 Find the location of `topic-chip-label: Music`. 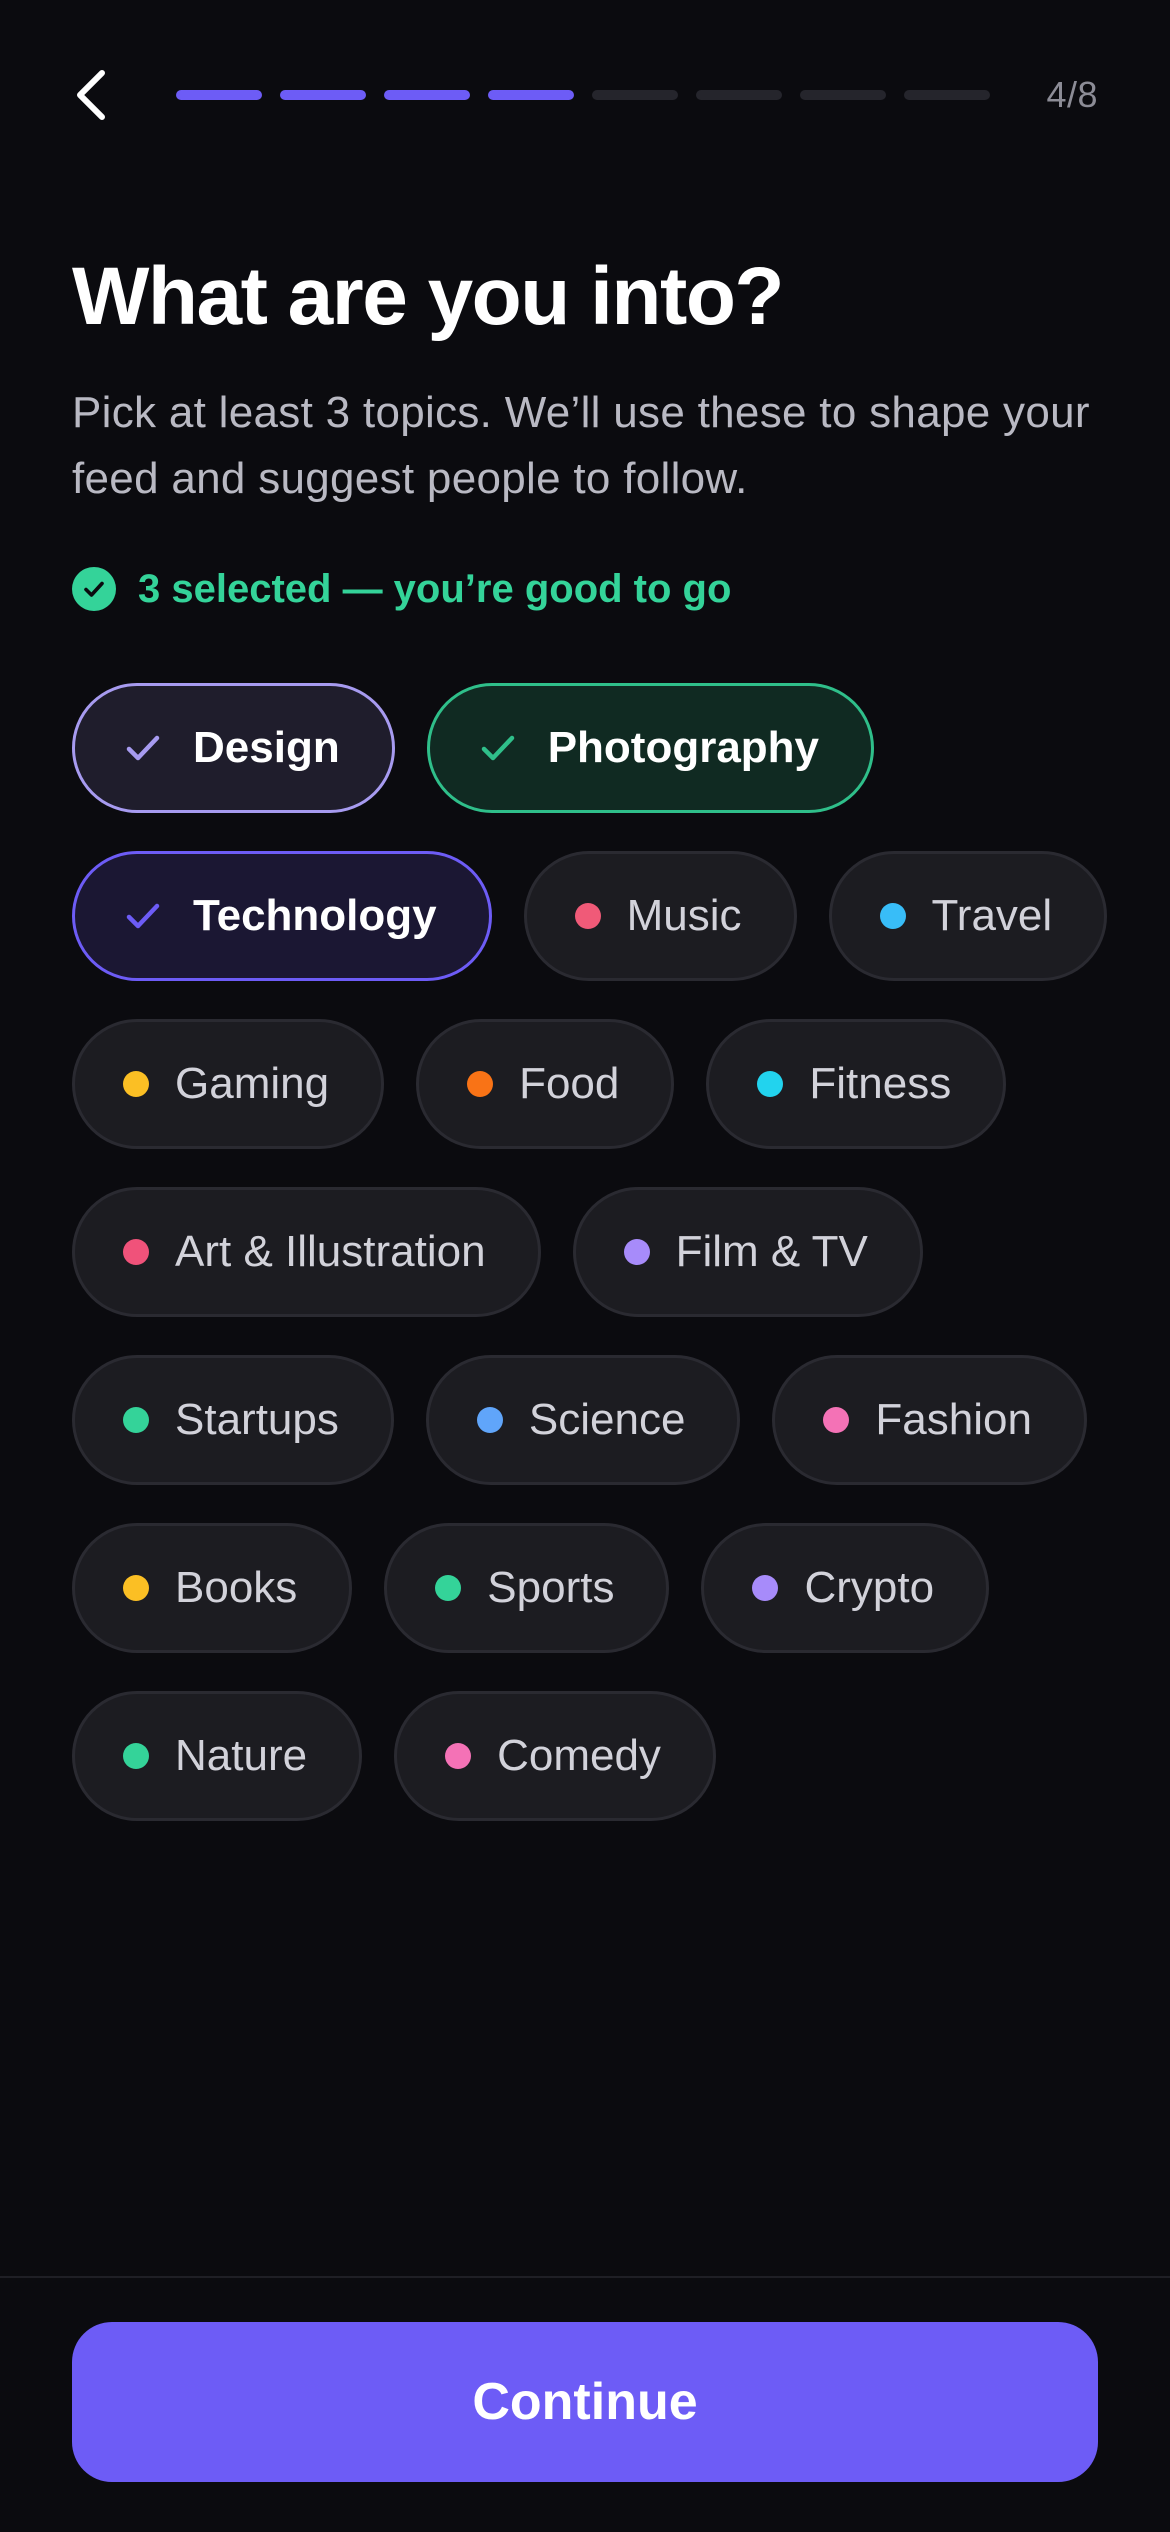

topic-chip-label: Music is located at coordinates (684, 915).